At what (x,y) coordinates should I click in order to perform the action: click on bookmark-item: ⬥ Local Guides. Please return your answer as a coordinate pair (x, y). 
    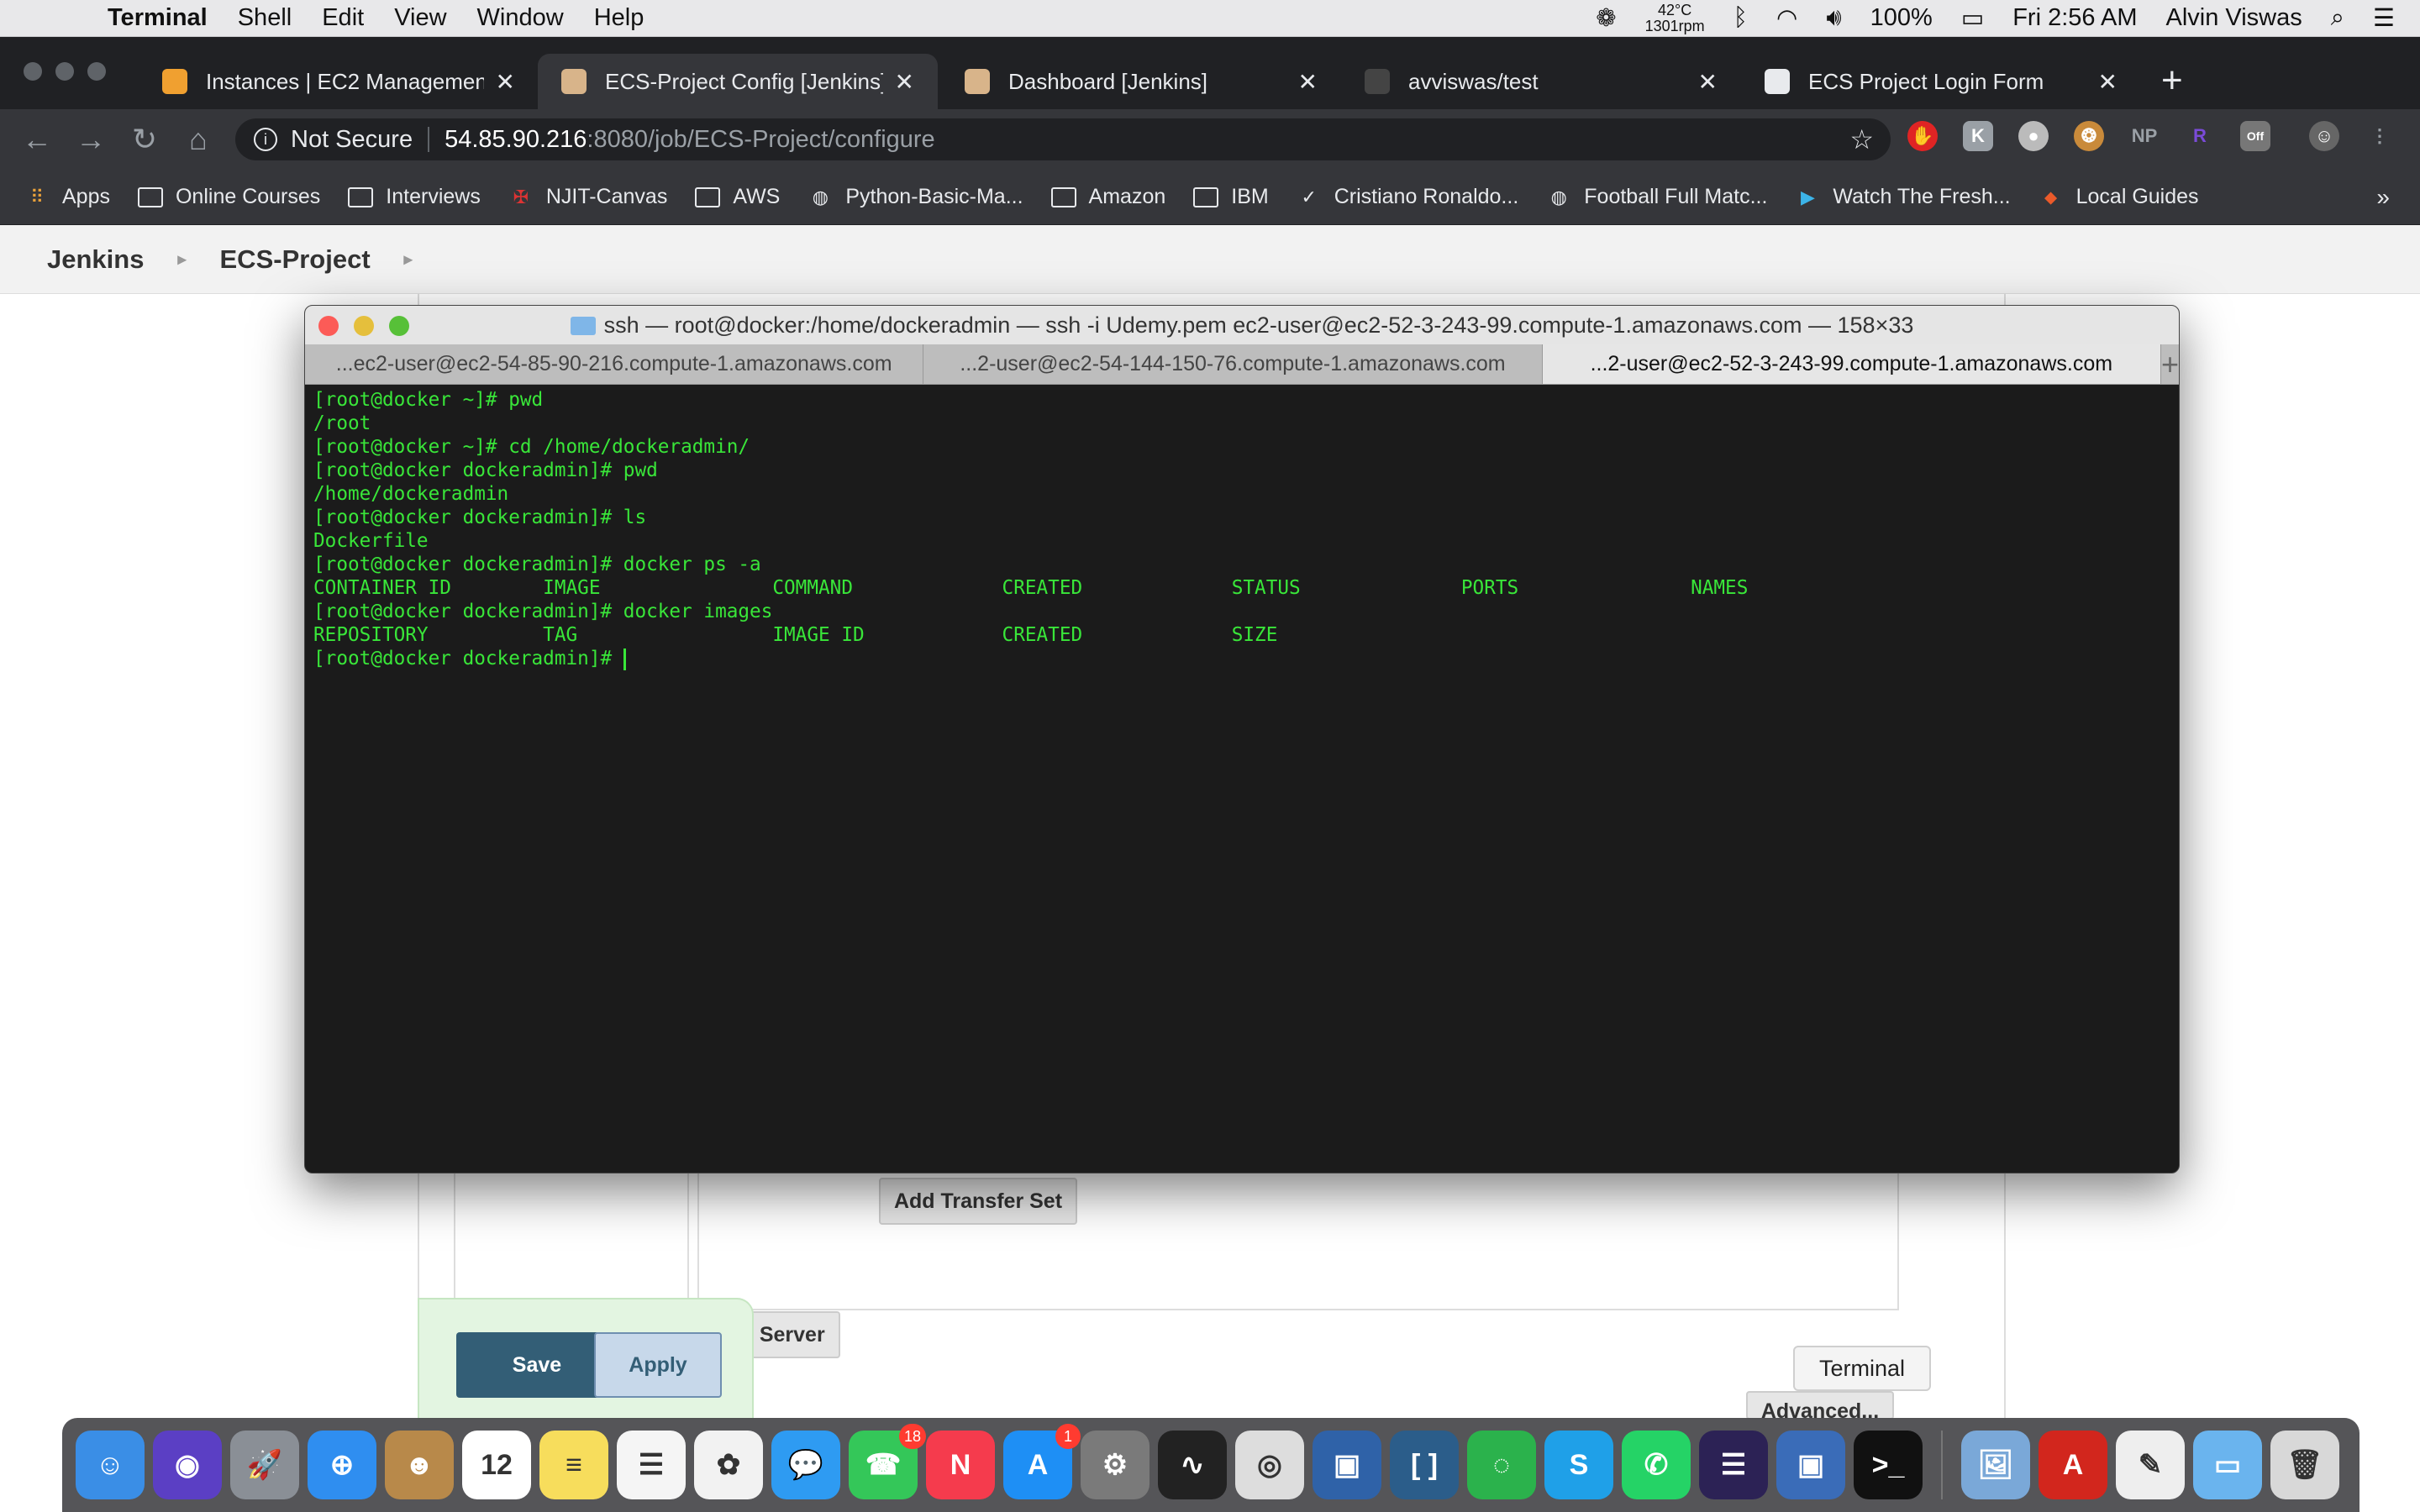
    Looking at the image, I should click on (2118, 197).